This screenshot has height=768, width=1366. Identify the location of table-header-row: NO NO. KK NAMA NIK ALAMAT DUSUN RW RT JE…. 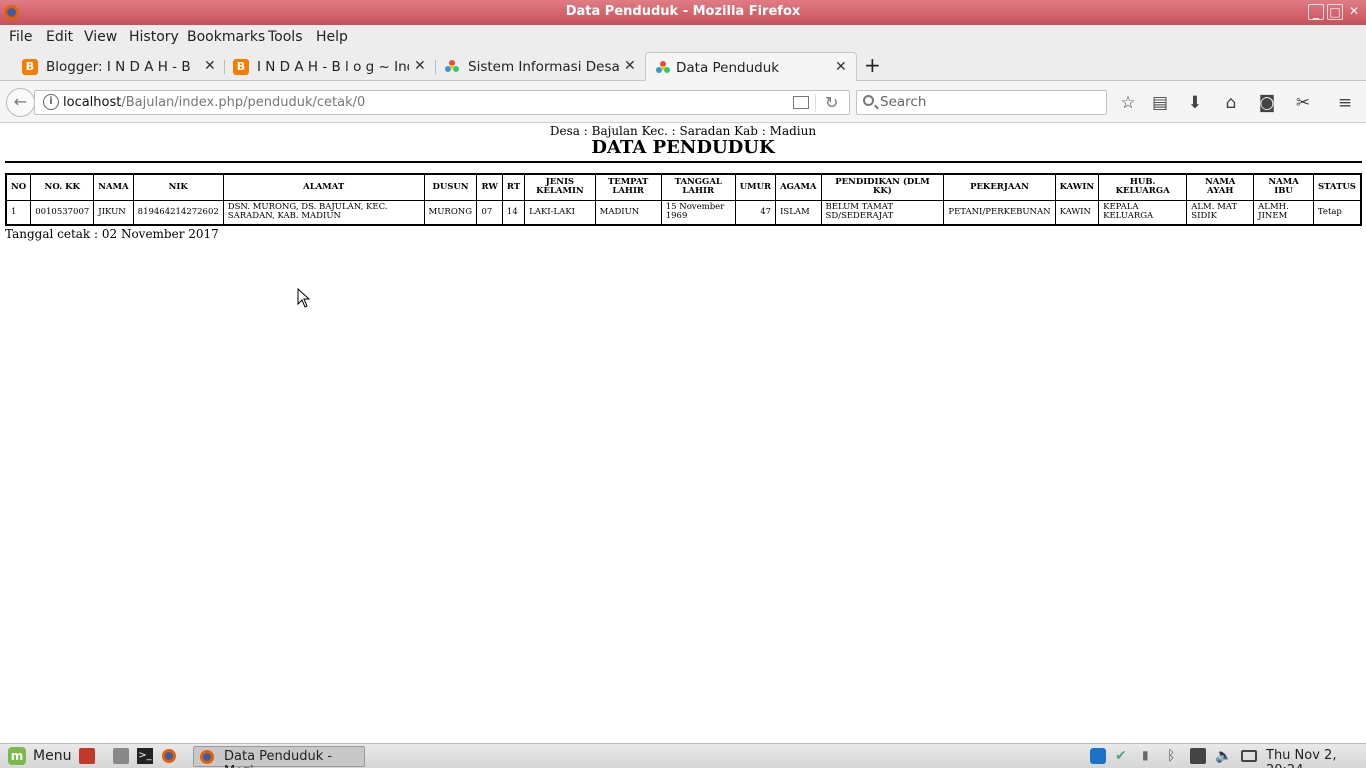
(683, 187).